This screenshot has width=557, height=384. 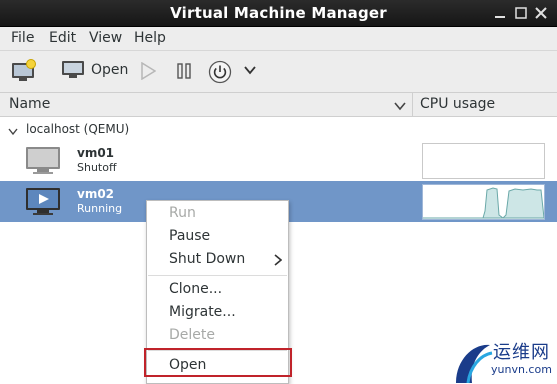 What do you see at coordinates (73, 69) in the screenshot?
I see `monitor-icon` at bounding box center [73, 69].